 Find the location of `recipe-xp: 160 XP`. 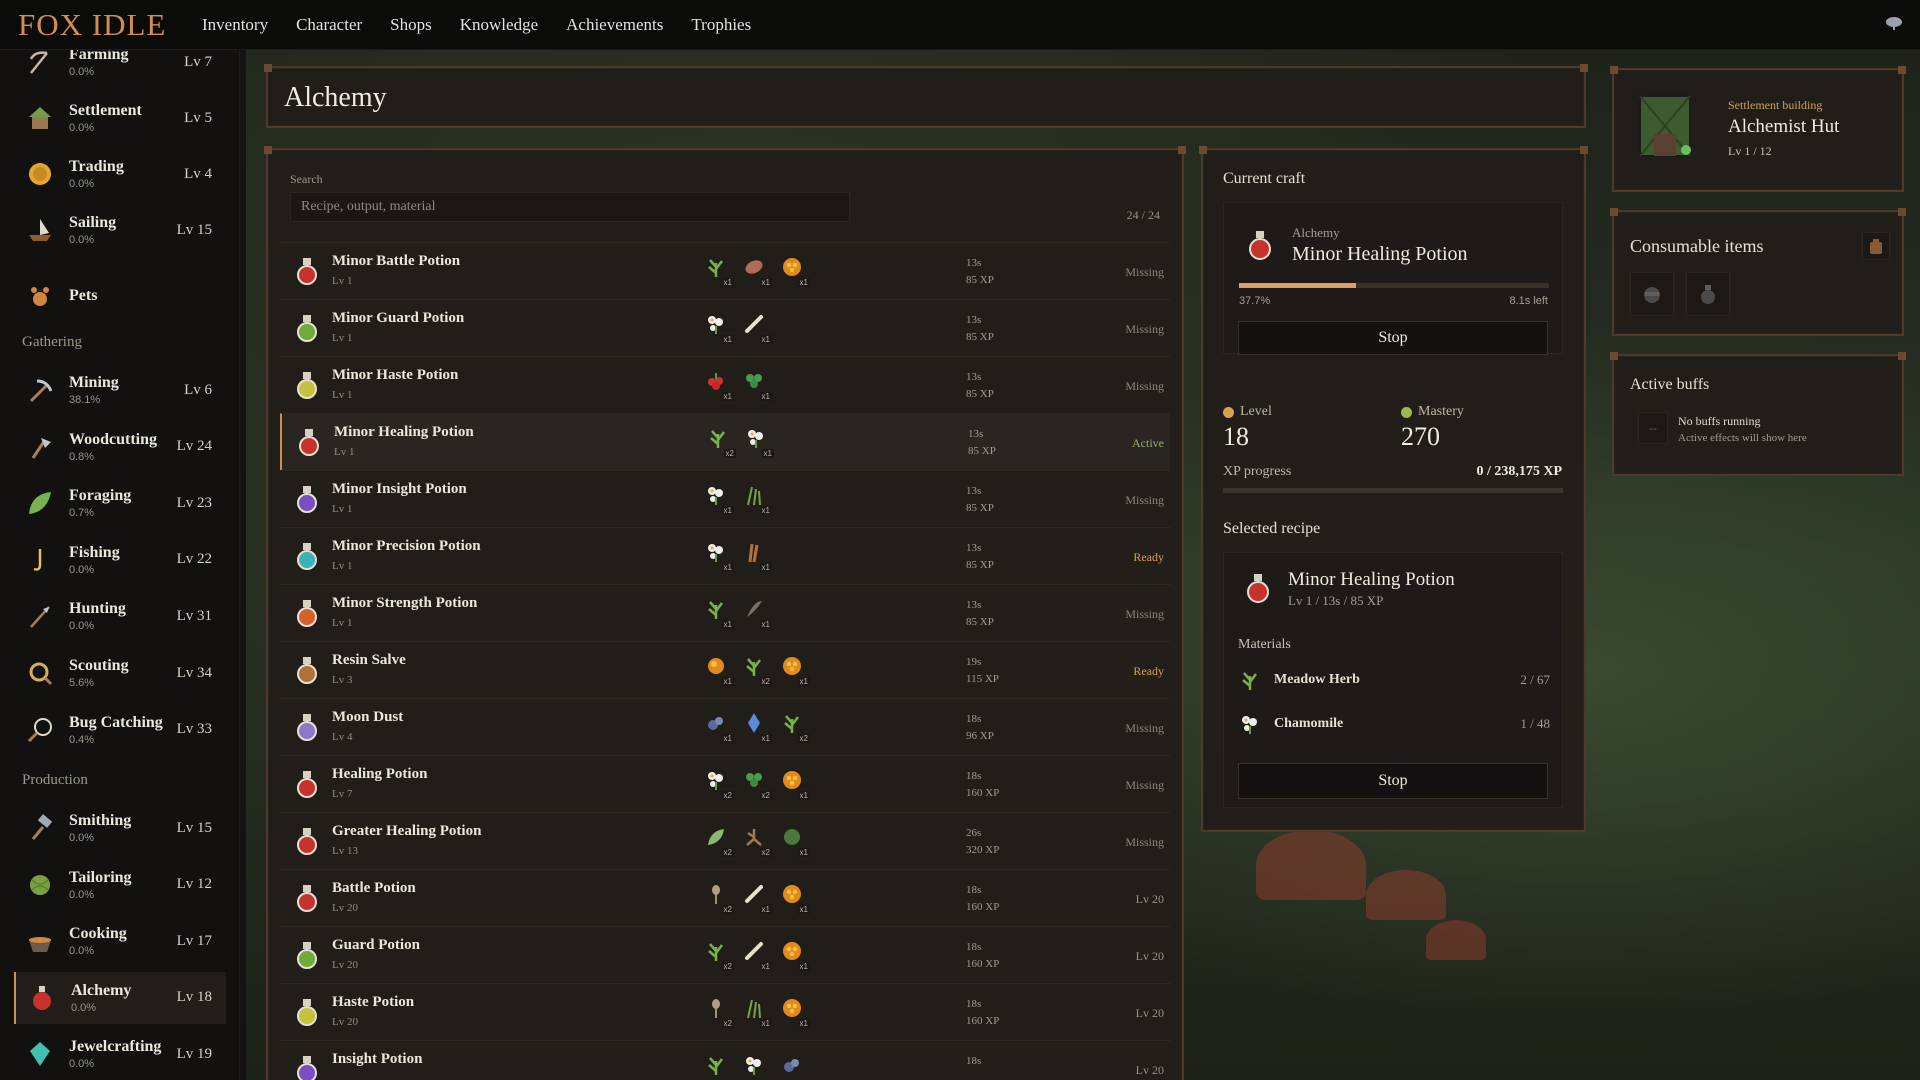

recipe-xp: 160 XP is located at coordinates (983, 1021).